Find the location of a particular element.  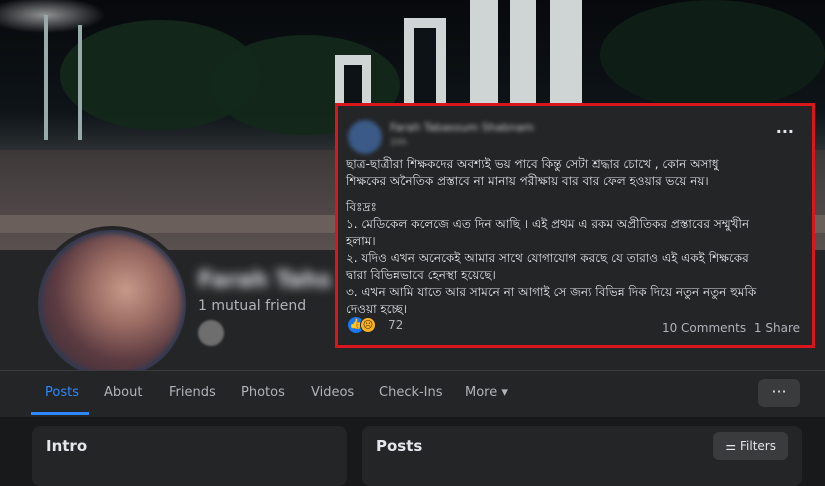

ellipsis-icon: ··· is located at coordinates (779, 391).